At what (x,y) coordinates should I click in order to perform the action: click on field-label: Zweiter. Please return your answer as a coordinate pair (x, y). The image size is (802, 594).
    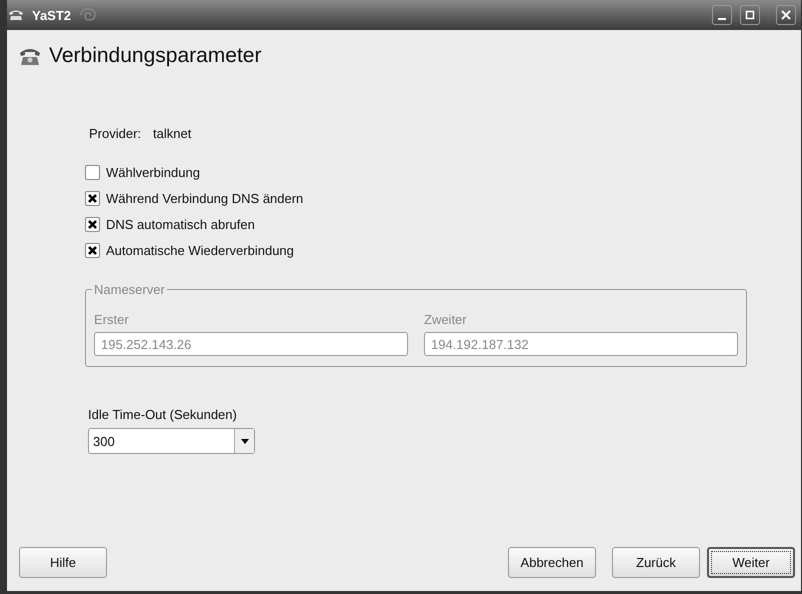
    Looking at the image, I should click on (446, 319).